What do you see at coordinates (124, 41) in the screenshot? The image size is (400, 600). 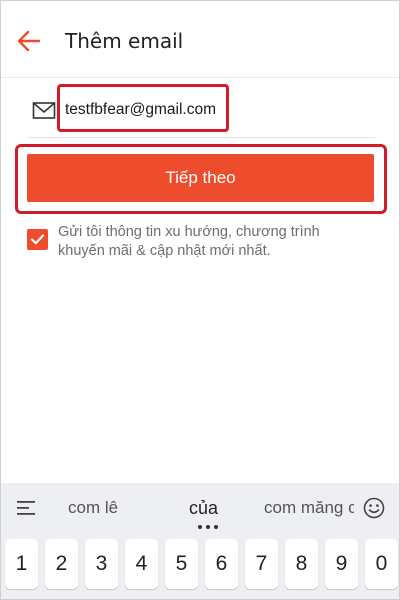 I see `page-title: Thêm email` at bounding box center [124, 41].